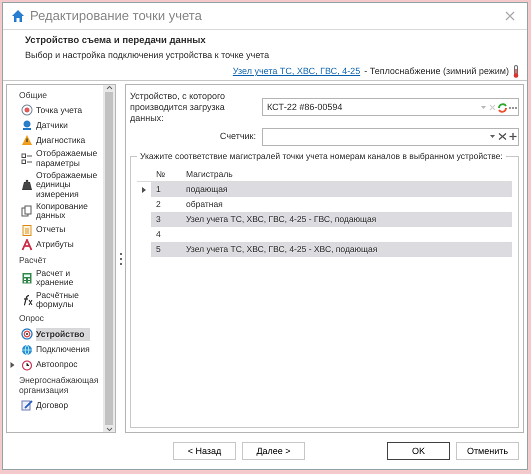 Image resolution: width=531 pixels, height=474 pixels. What do you see at coordinates (178, 107) in the screenshot?
I see `device-label: Устройство, с которого производится загрузка данных:` at bounding box center [178, 107].